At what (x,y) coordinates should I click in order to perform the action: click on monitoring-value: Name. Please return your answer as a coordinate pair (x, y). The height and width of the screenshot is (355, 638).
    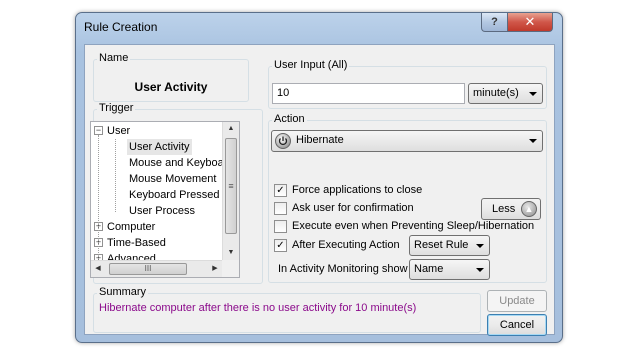
    Looking at the image, I should click on (429, 269).